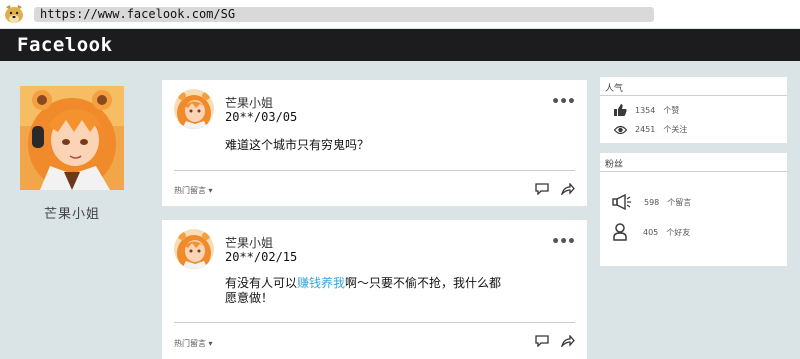 The height and width of the screenshot is (359, 800). I want to click on friends-count: 405, so click(651, 232).